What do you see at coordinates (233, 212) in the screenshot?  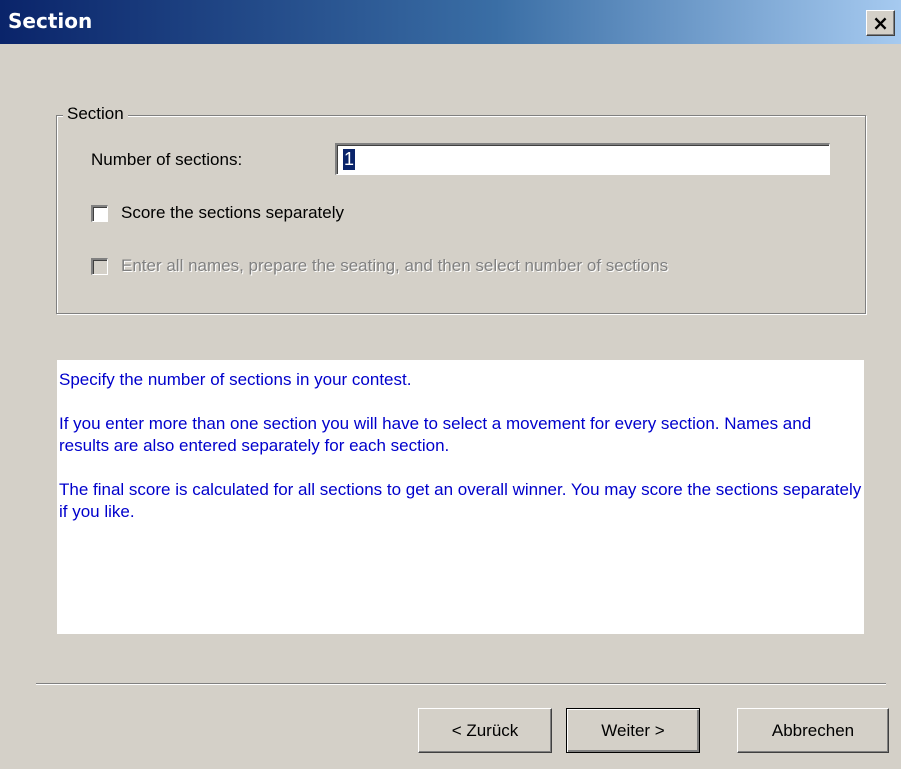 I see `score-separately-label: Score the sections separately` at bounding box center [233, 212].